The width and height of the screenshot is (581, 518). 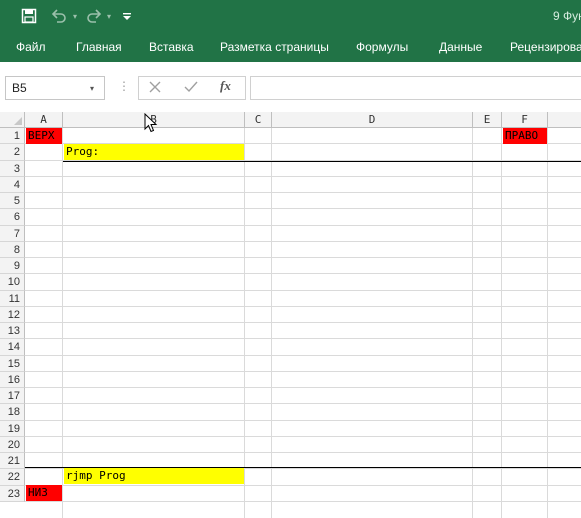 What do you see at coordinates (12, 396) in the screenshot?
I see `row-header-17: 17` at bounding box center [12, 396].